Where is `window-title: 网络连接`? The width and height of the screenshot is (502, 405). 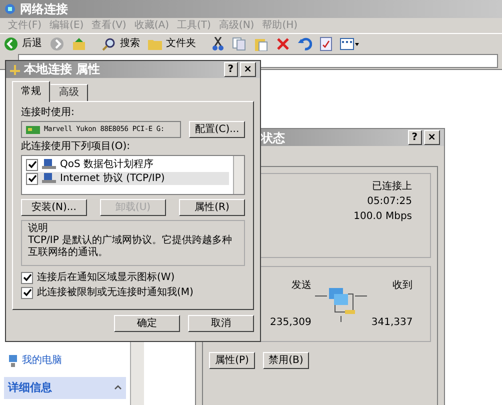
window-title: 网络连接 is located at coordinates (44, 9).